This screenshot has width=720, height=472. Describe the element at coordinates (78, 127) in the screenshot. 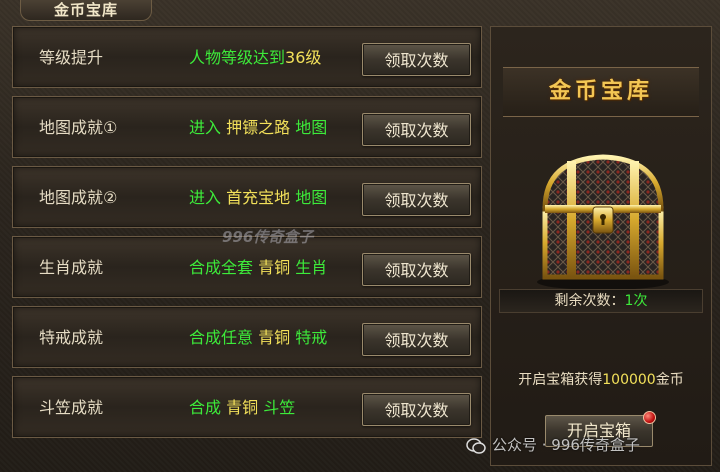

I see `achievement-name: 地图成就①` at that location.